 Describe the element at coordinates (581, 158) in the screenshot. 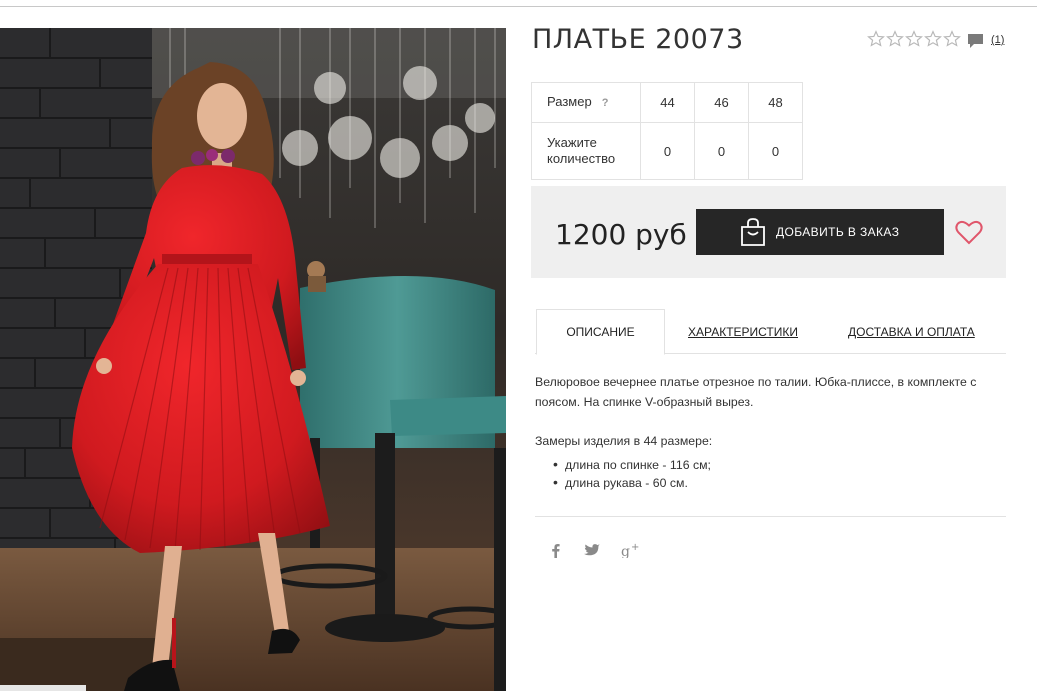

I see `quantity-label-line2: количество` at that location.